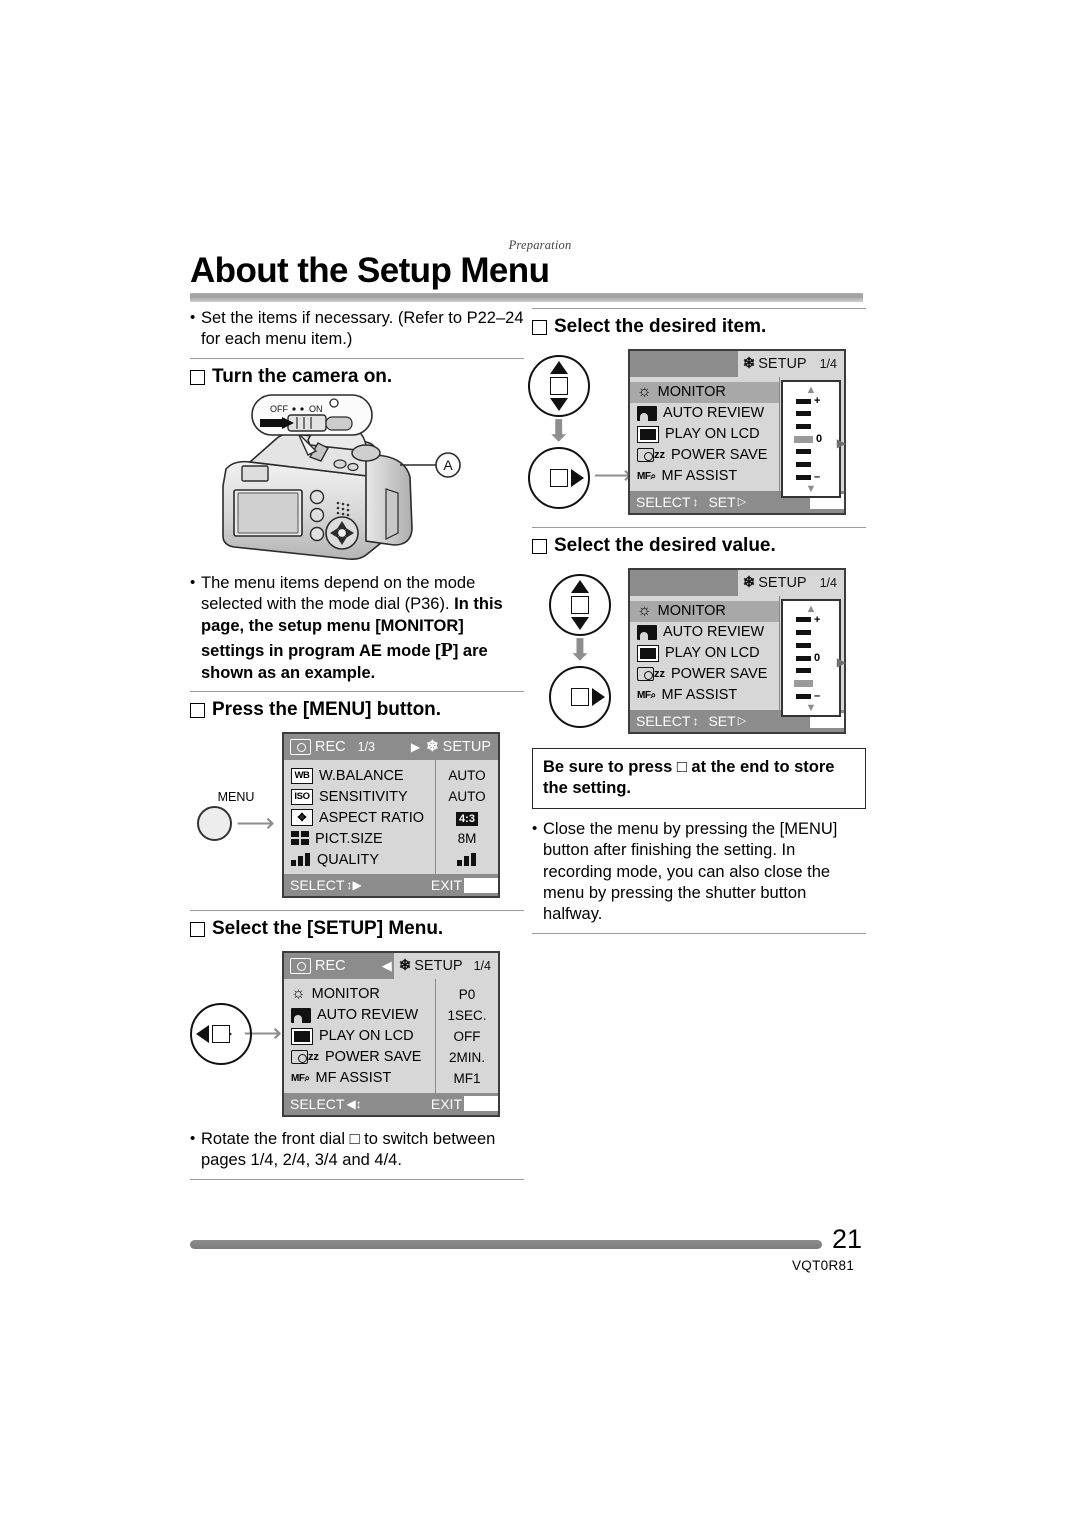 The image size is (1080, 1526). I want to click on monitor-brightness-slider-2: ▲ + 0 – ▼, so click(811, 657).